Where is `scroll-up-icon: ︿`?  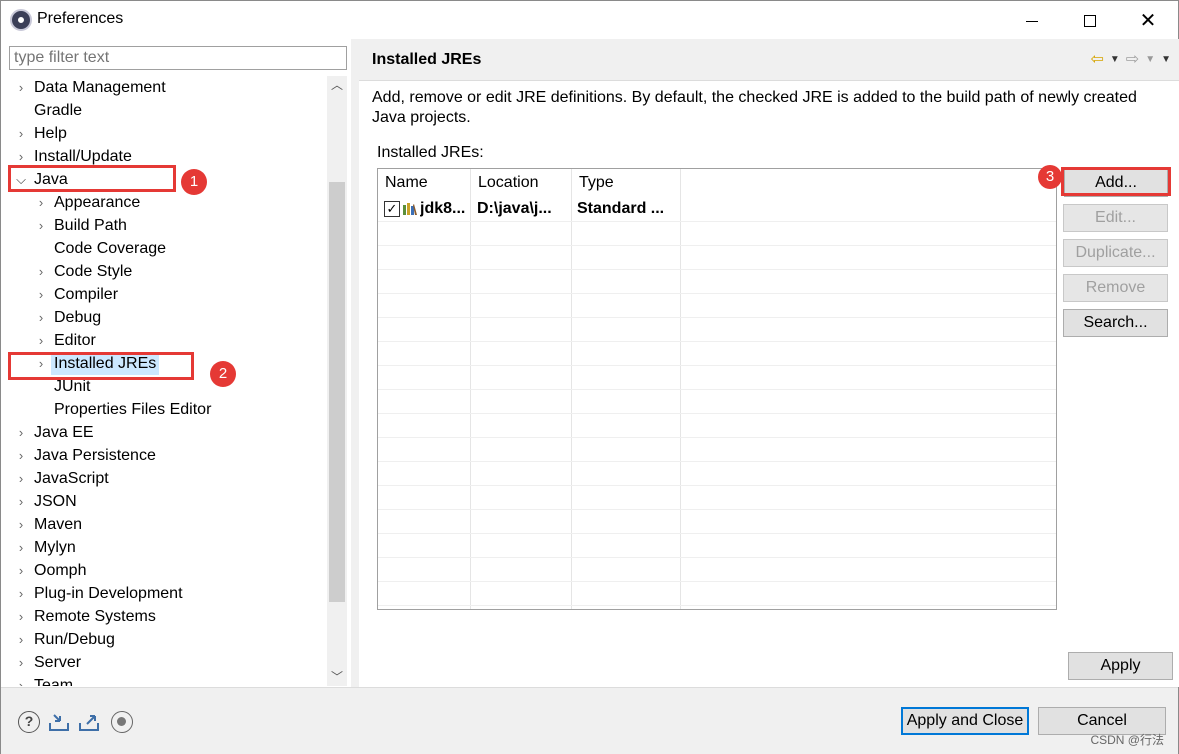 scroll-up-icon: ︿ is located at coordinates (337, 85).